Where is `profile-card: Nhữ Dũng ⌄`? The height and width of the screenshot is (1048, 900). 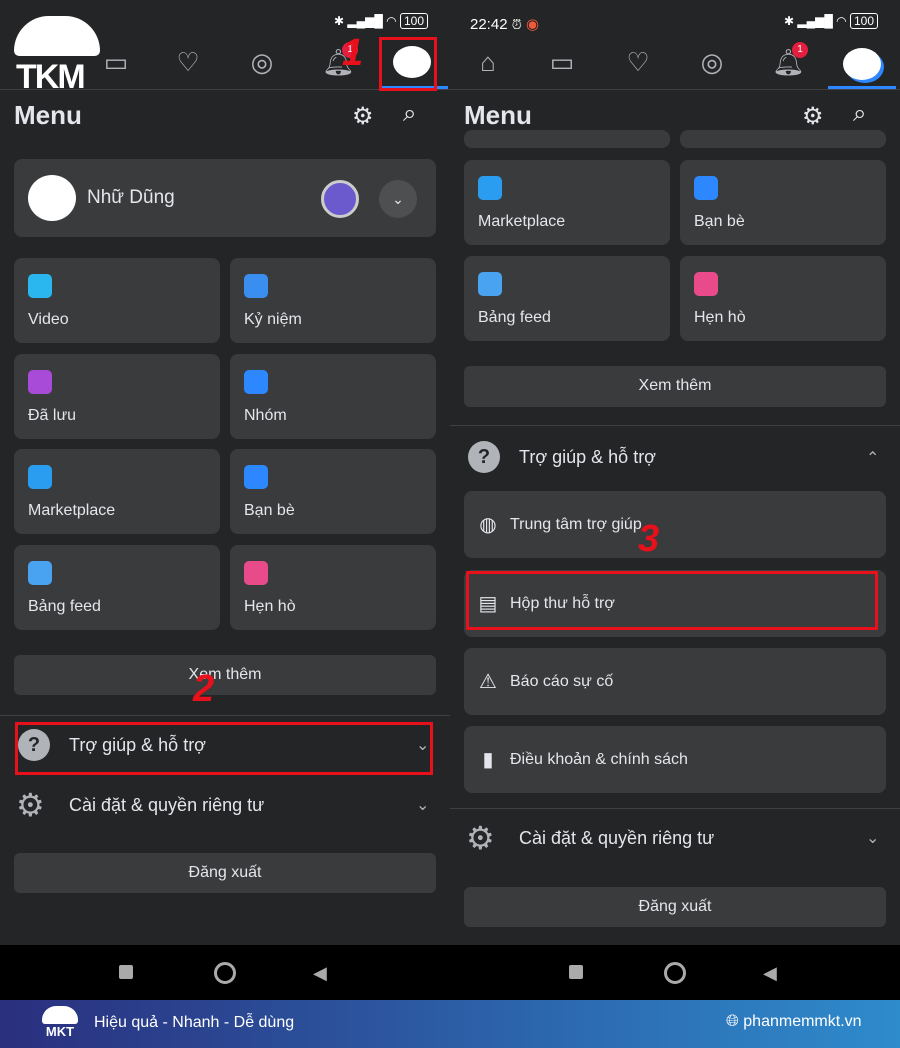 profile-card: Nhữ Dũng ⌄ is located at coordinates (225, 198).